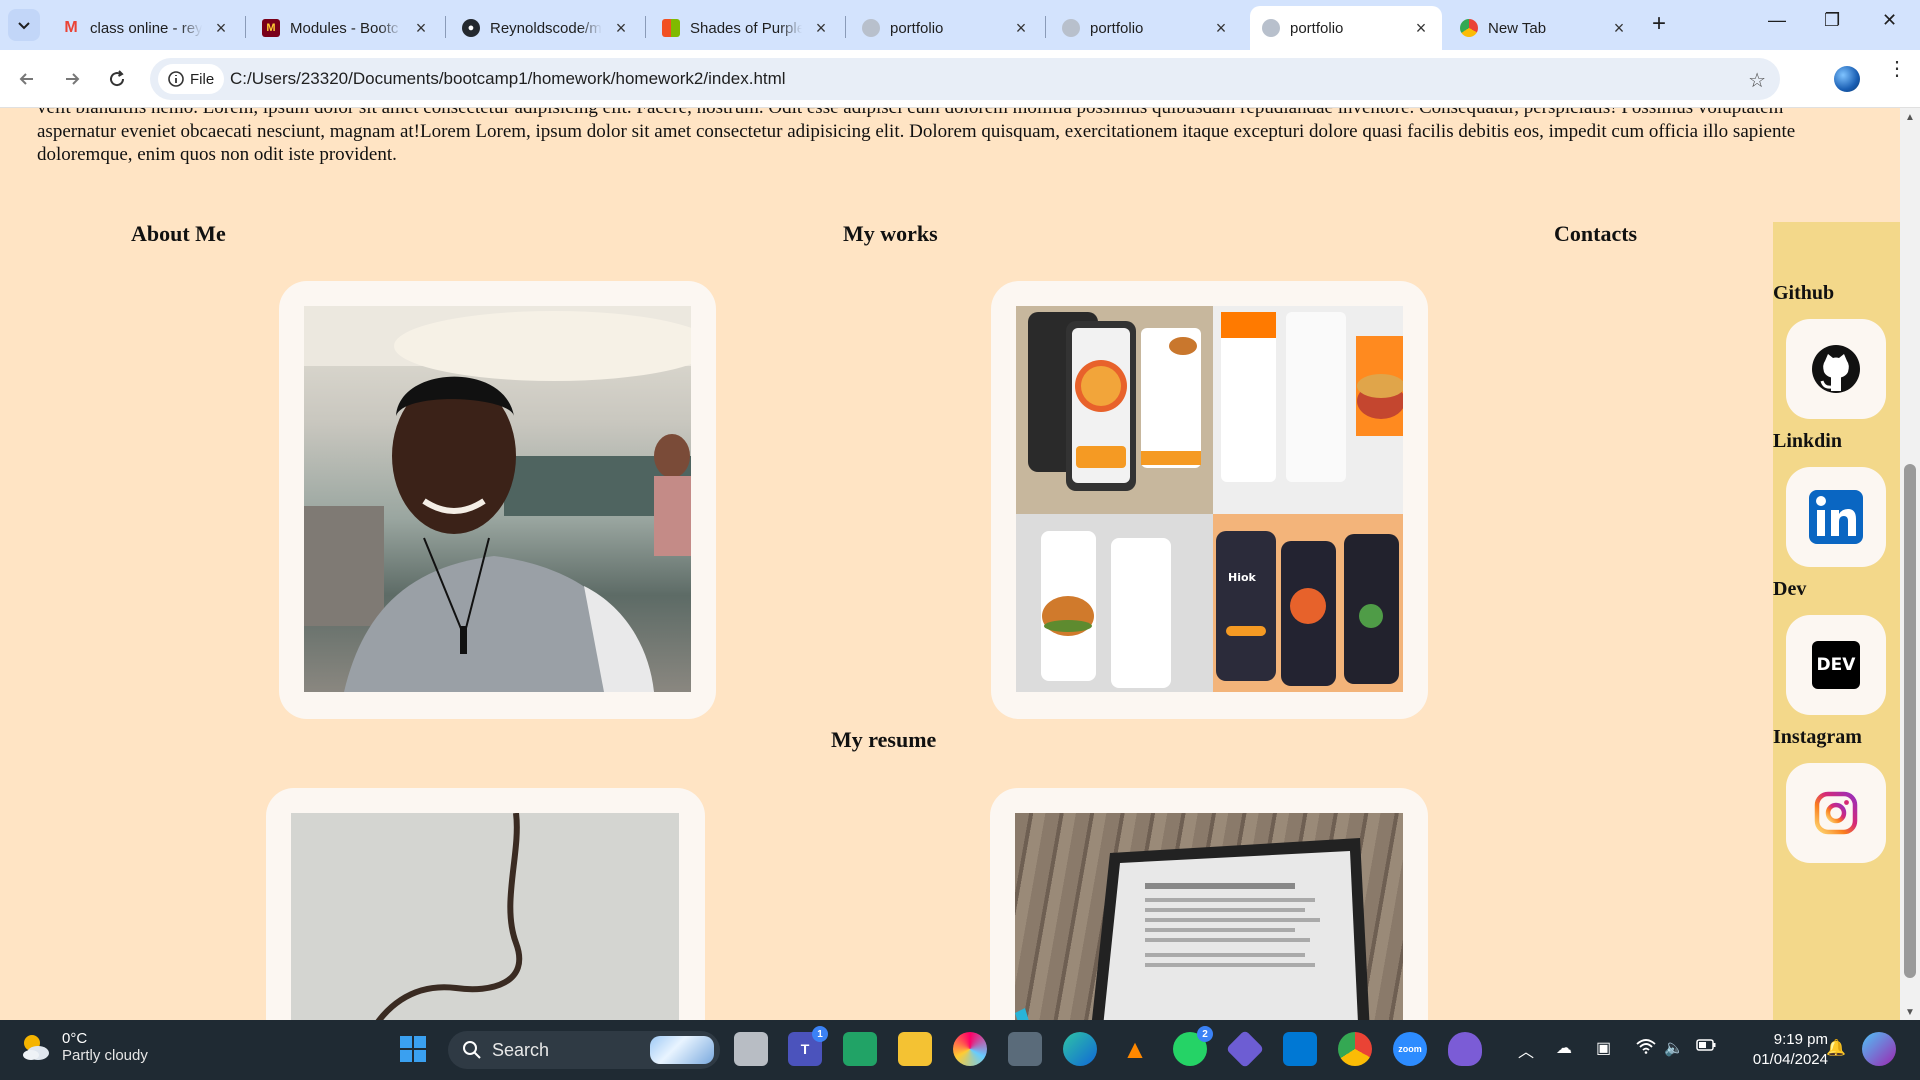 The width and height of the screenshot is (1920, 1080). Describe the element at coordinates (1300, 1049) in the screenshot. I see `vscode-icon` at that location.